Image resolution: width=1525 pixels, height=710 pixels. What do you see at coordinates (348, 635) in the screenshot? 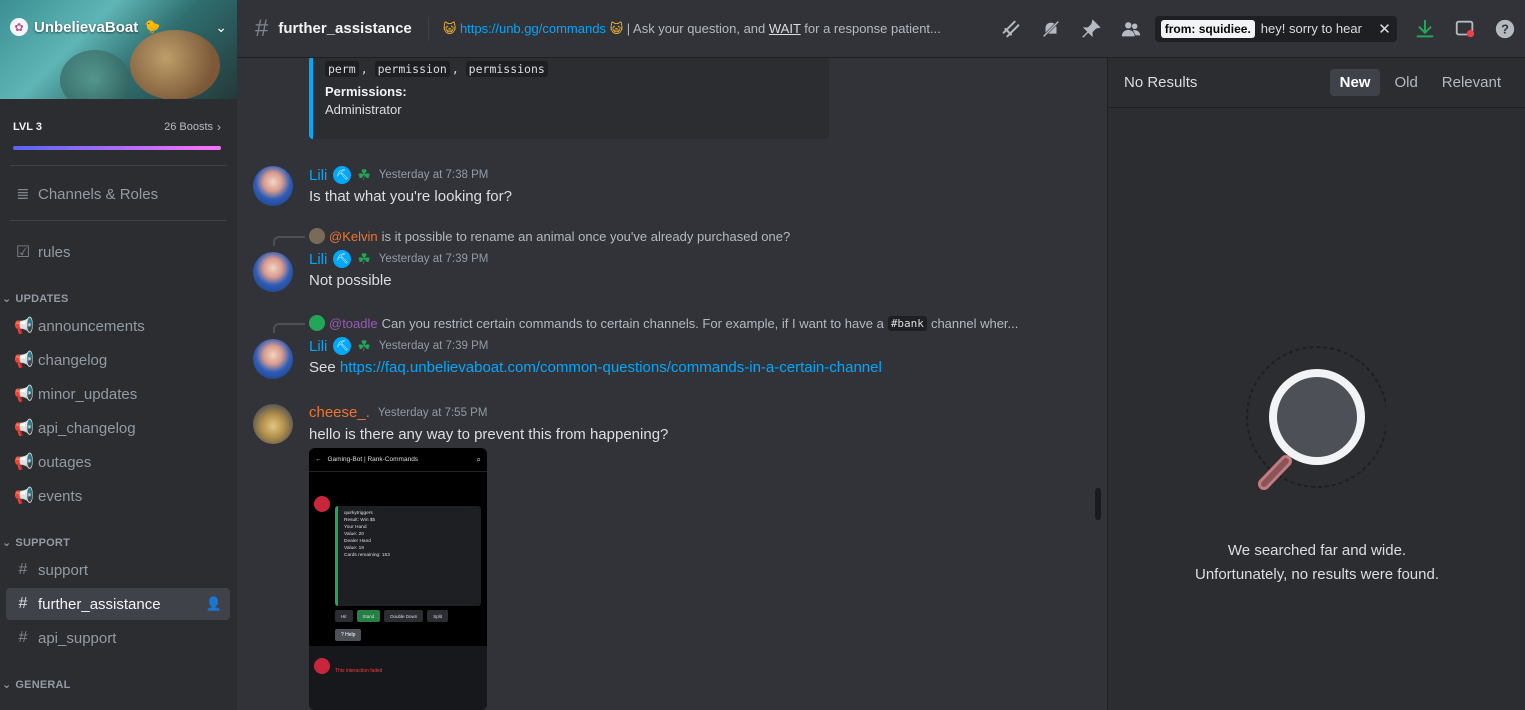
I see `attachment-help-button: ? Help` at bounding box center [348, 635].